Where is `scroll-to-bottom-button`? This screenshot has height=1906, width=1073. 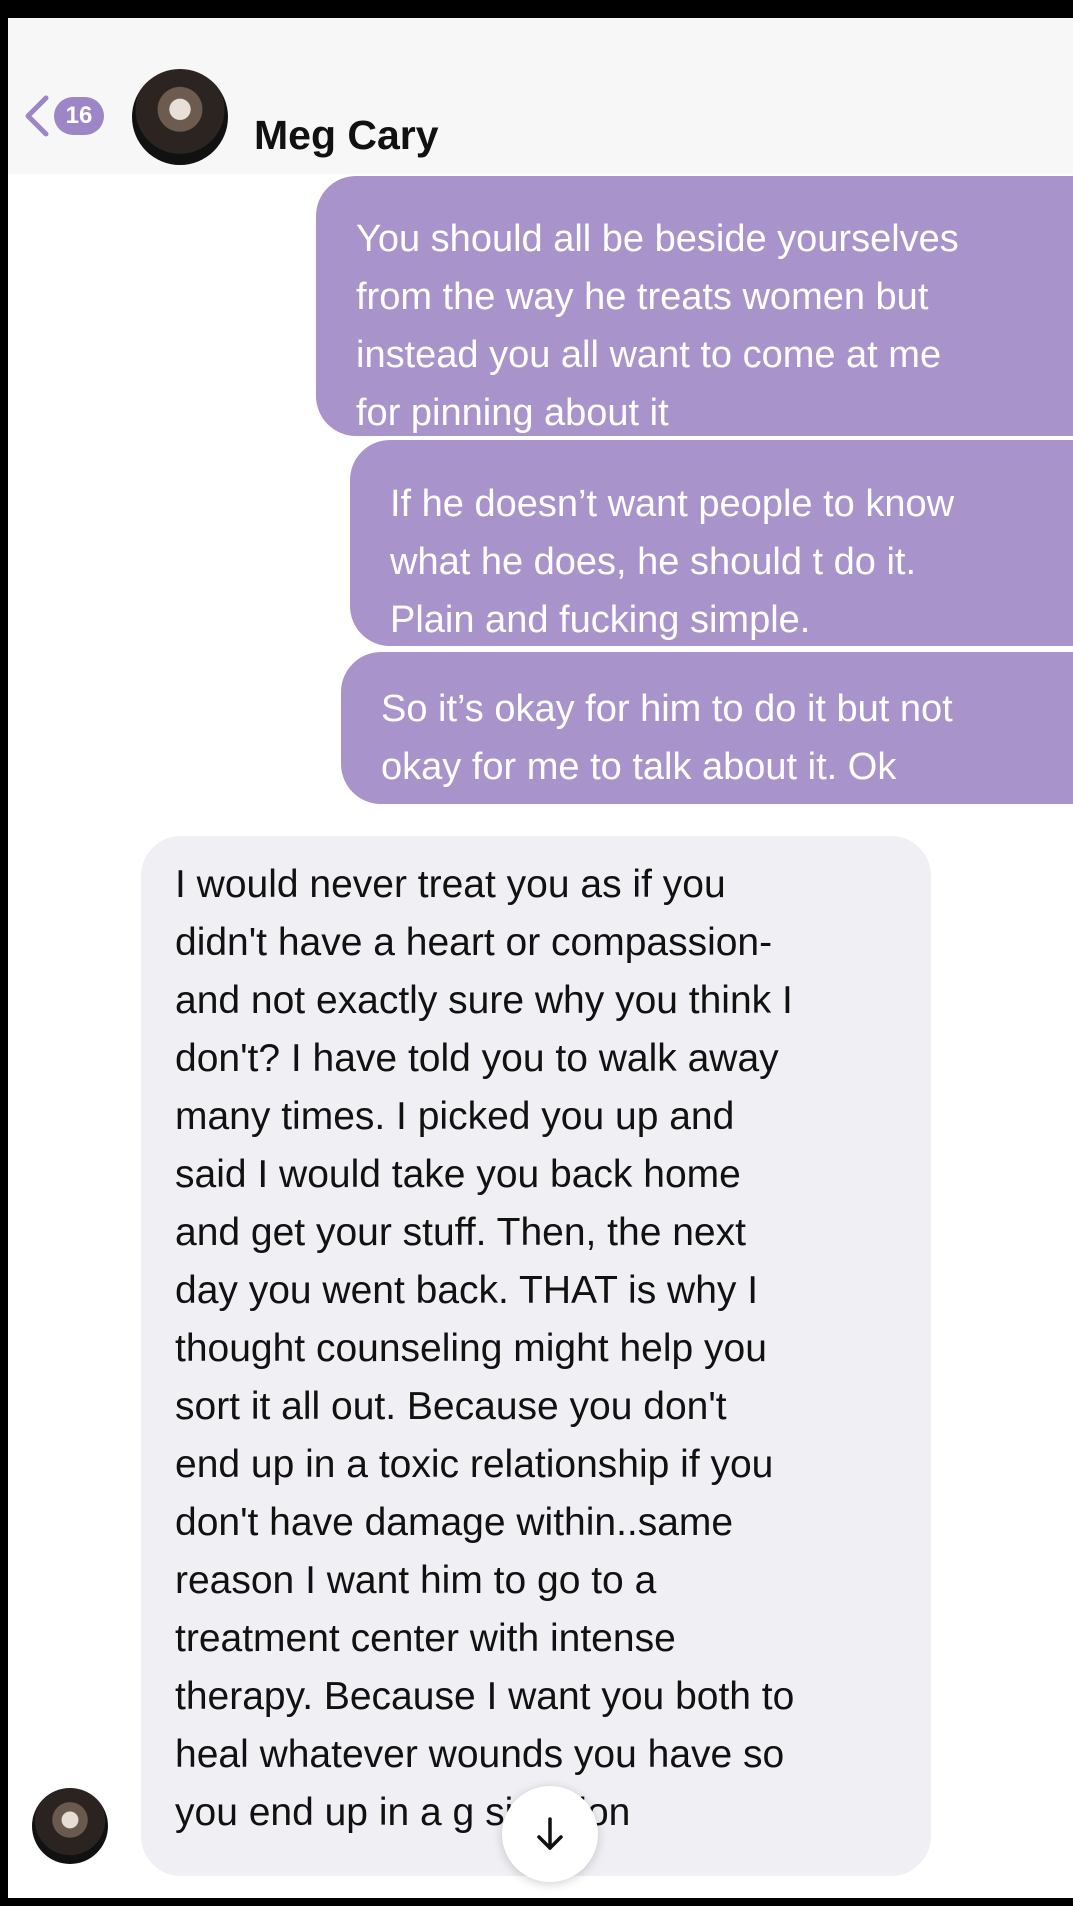 scroll-to-bottom-button is located at coordinates (550, 1834).